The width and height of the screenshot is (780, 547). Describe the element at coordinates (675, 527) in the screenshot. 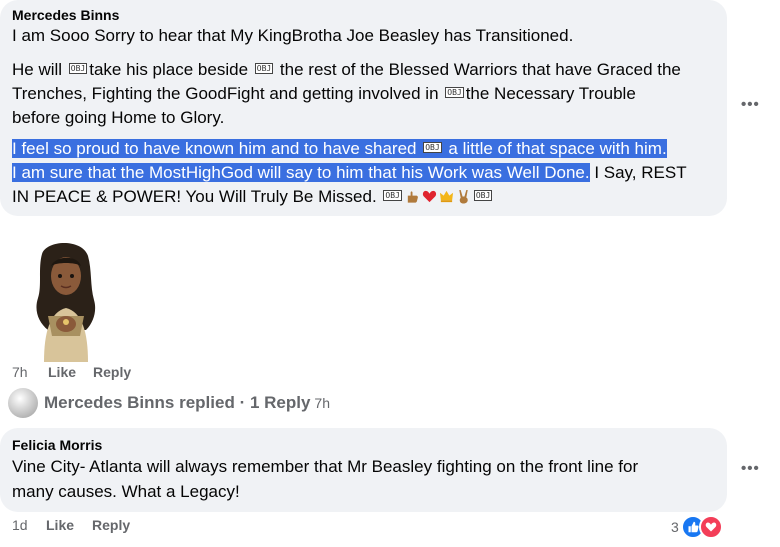

I see `reaction-count: 3` at that location.